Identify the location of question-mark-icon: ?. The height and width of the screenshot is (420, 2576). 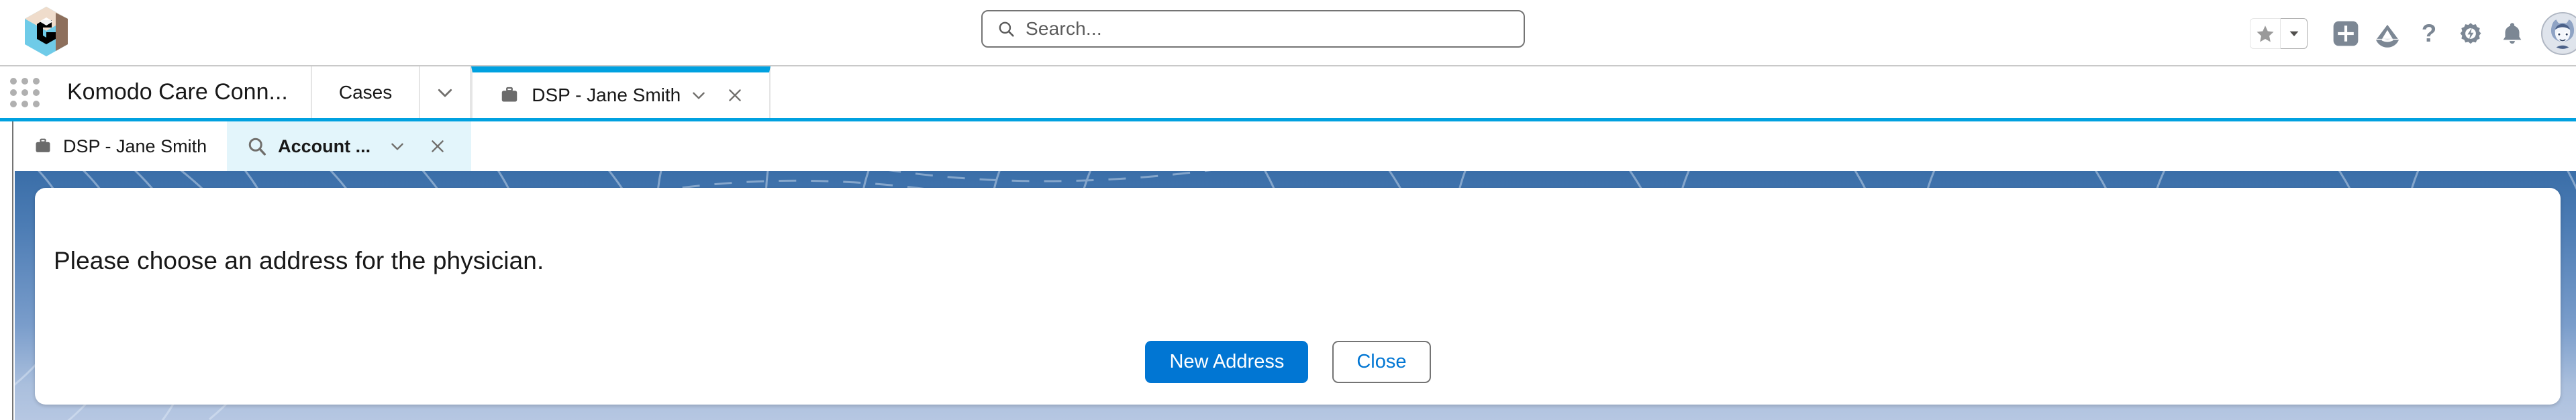
(2429, 33).